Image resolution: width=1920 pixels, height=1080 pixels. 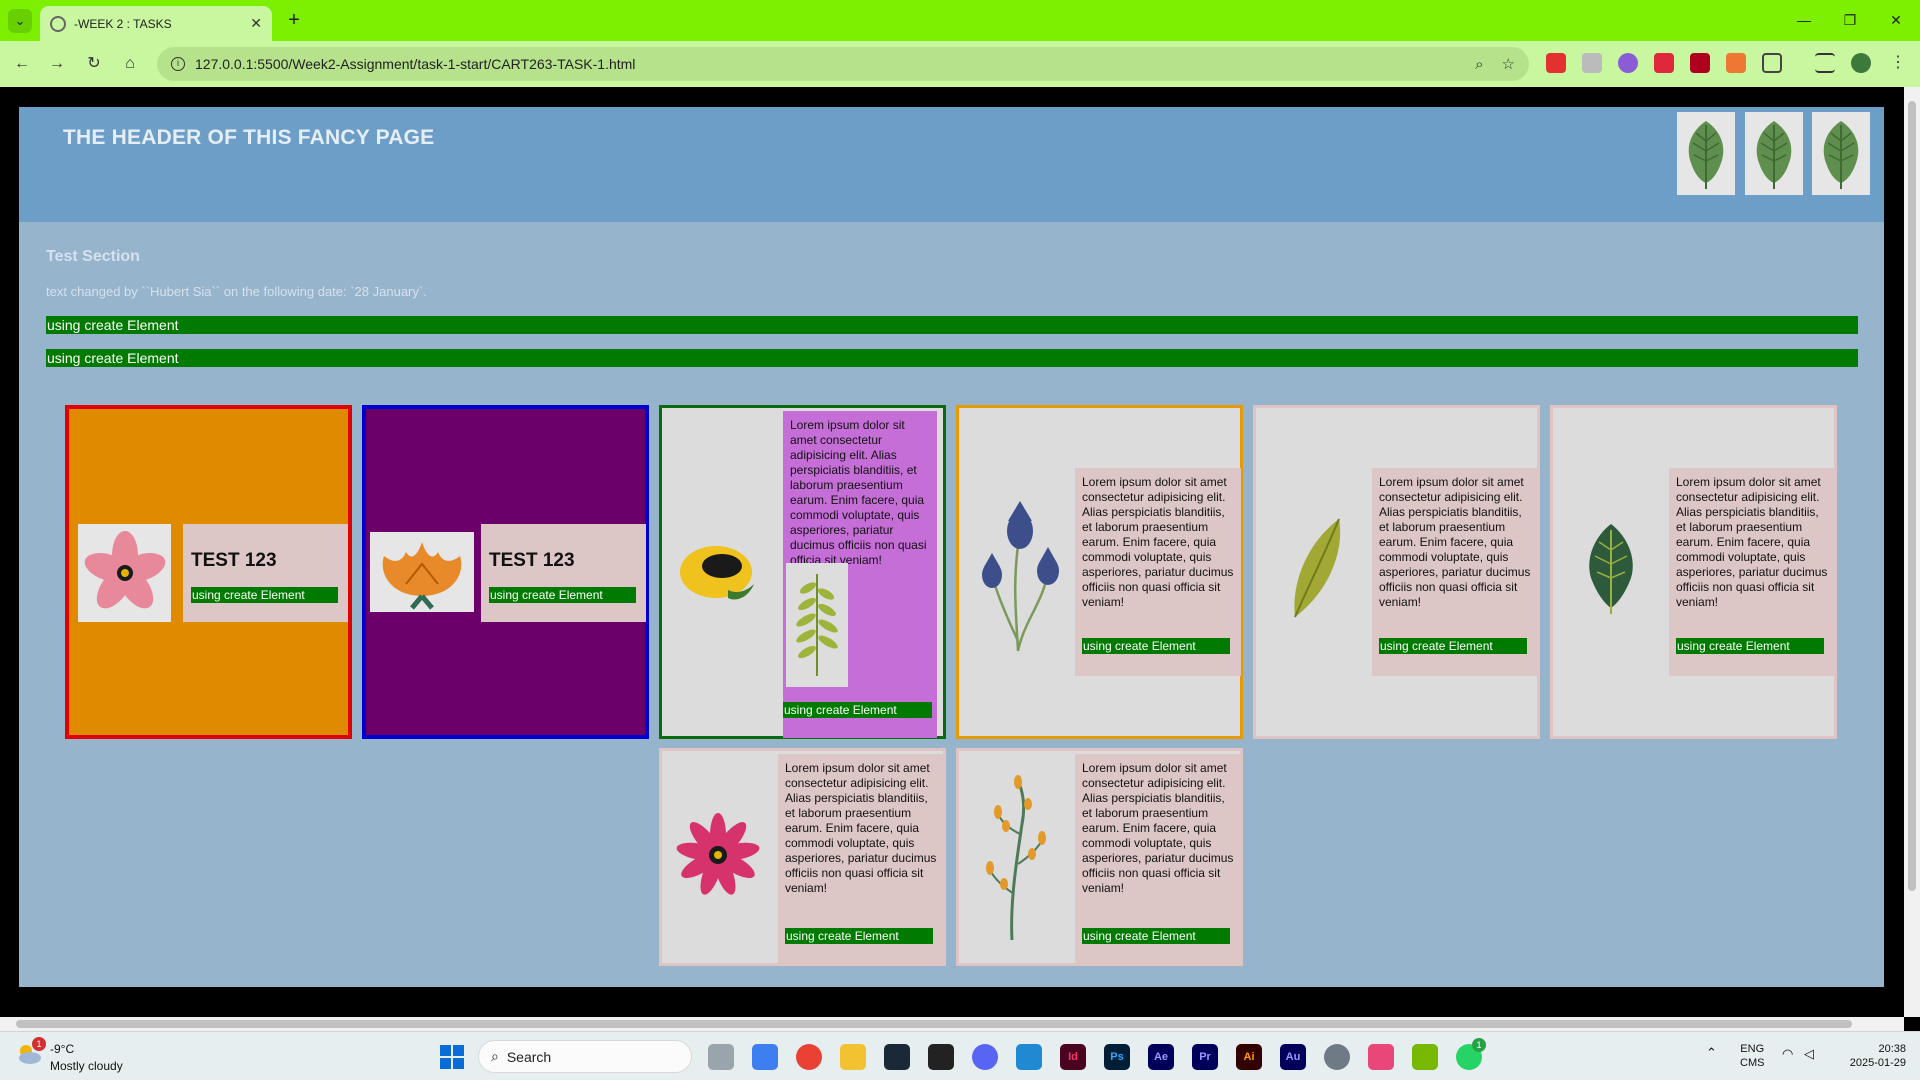 What do you see at coordinates (1019, 573) in the screenshot?
I see `blue-thistle-image` at bounding box center [1019, 573].